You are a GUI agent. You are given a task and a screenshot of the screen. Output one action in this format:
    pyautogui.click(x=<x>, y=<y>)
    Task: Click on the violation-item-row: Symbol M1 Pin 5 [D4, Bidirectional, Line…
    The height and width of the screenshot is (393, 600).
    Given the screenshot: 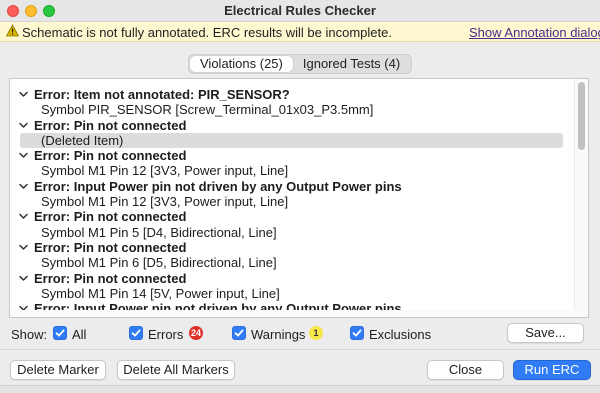 What is the action you would take?
    pyautogui.click(x=290, y=232)
    